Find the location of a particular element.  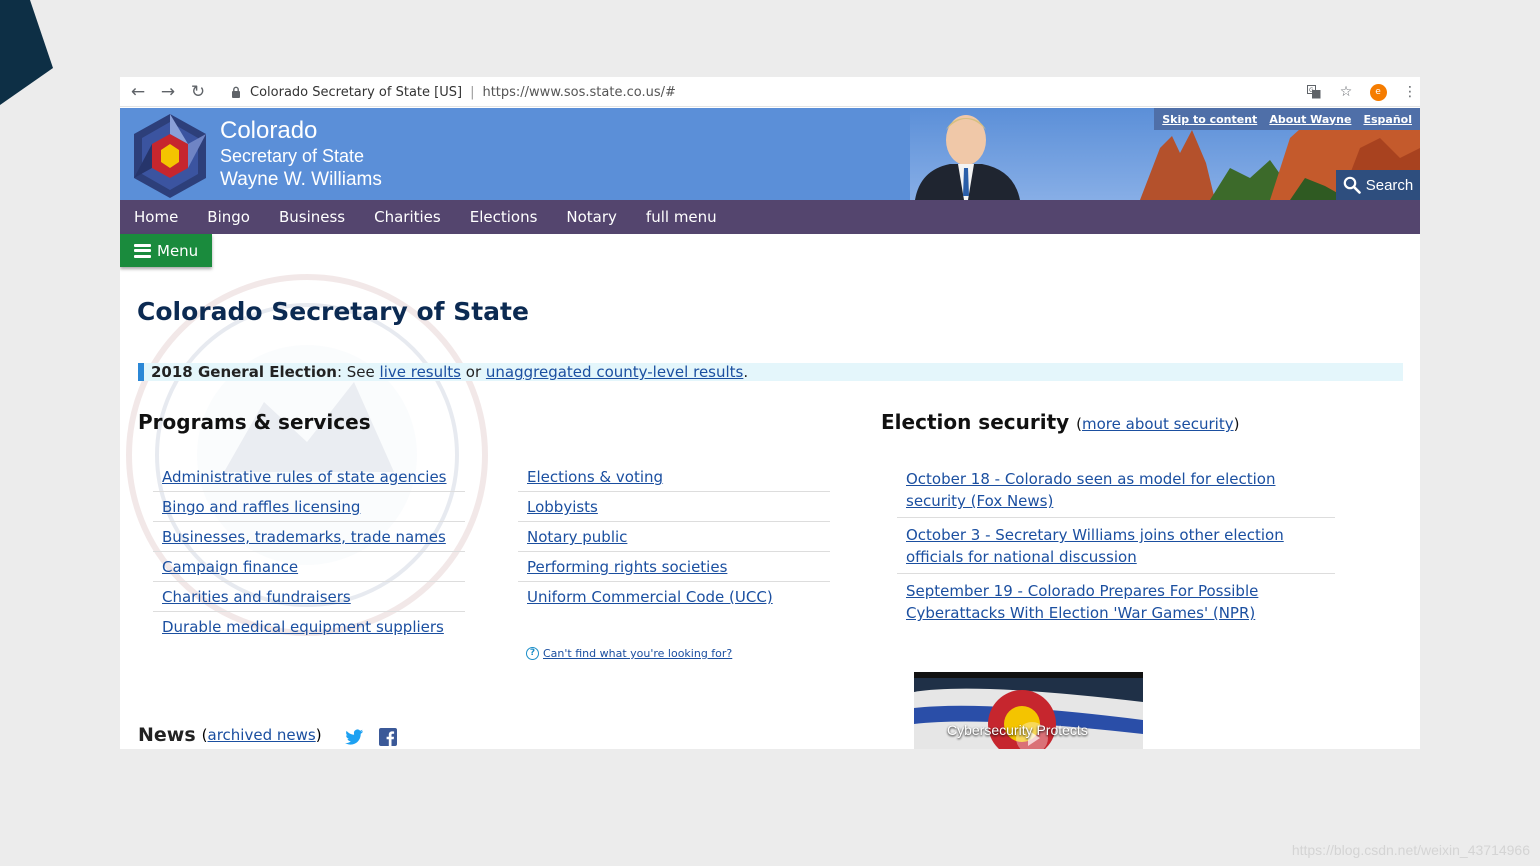

program-link: Campaign finance is located at coordinates (230, 567).